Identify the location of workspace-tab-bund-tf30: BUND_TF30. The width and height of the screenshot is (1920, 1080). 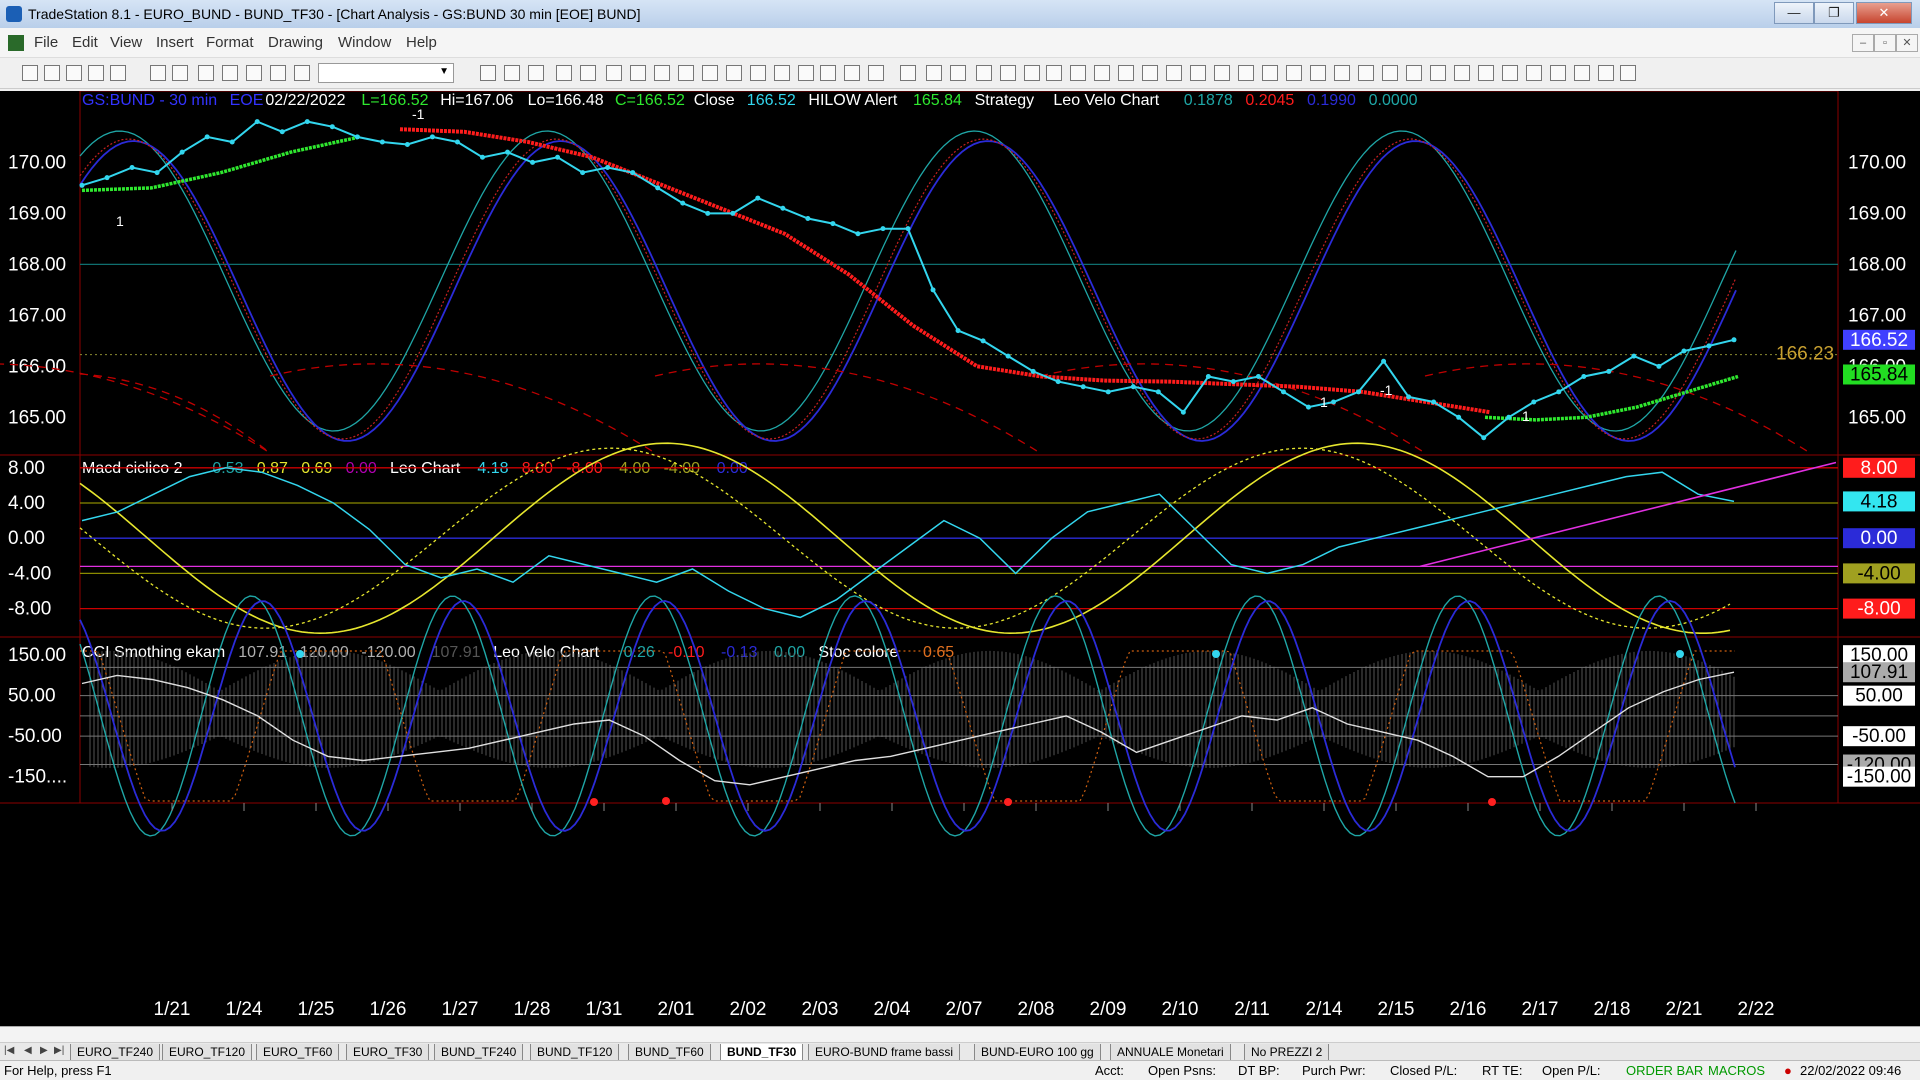
(762, 1052).